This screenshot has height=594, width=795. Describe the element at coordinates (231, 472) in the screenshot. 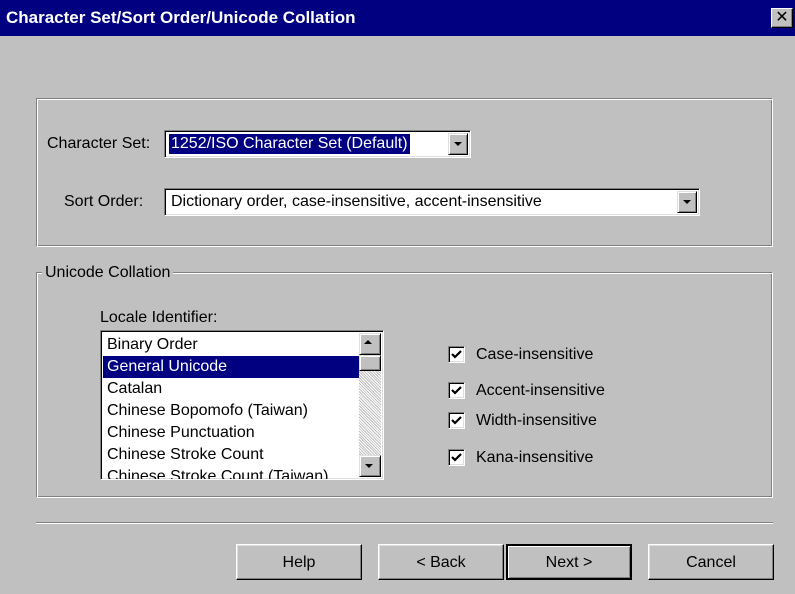

I see `list-item: Chinese Stroke Count (Taiwan)` at that location.